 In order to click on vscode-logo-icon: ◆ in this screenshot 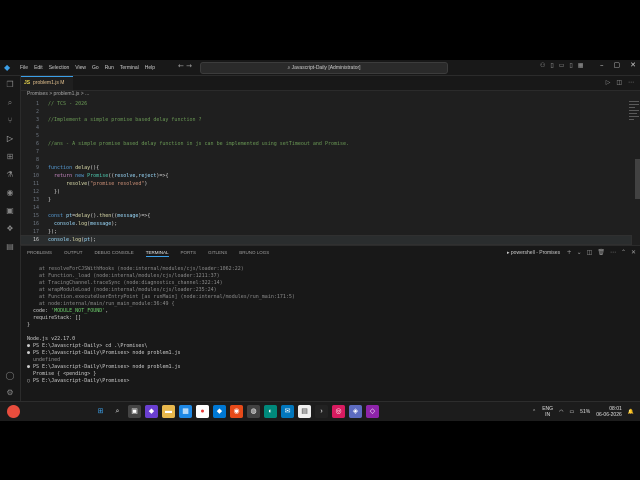, I will do `click(7, 67)`.